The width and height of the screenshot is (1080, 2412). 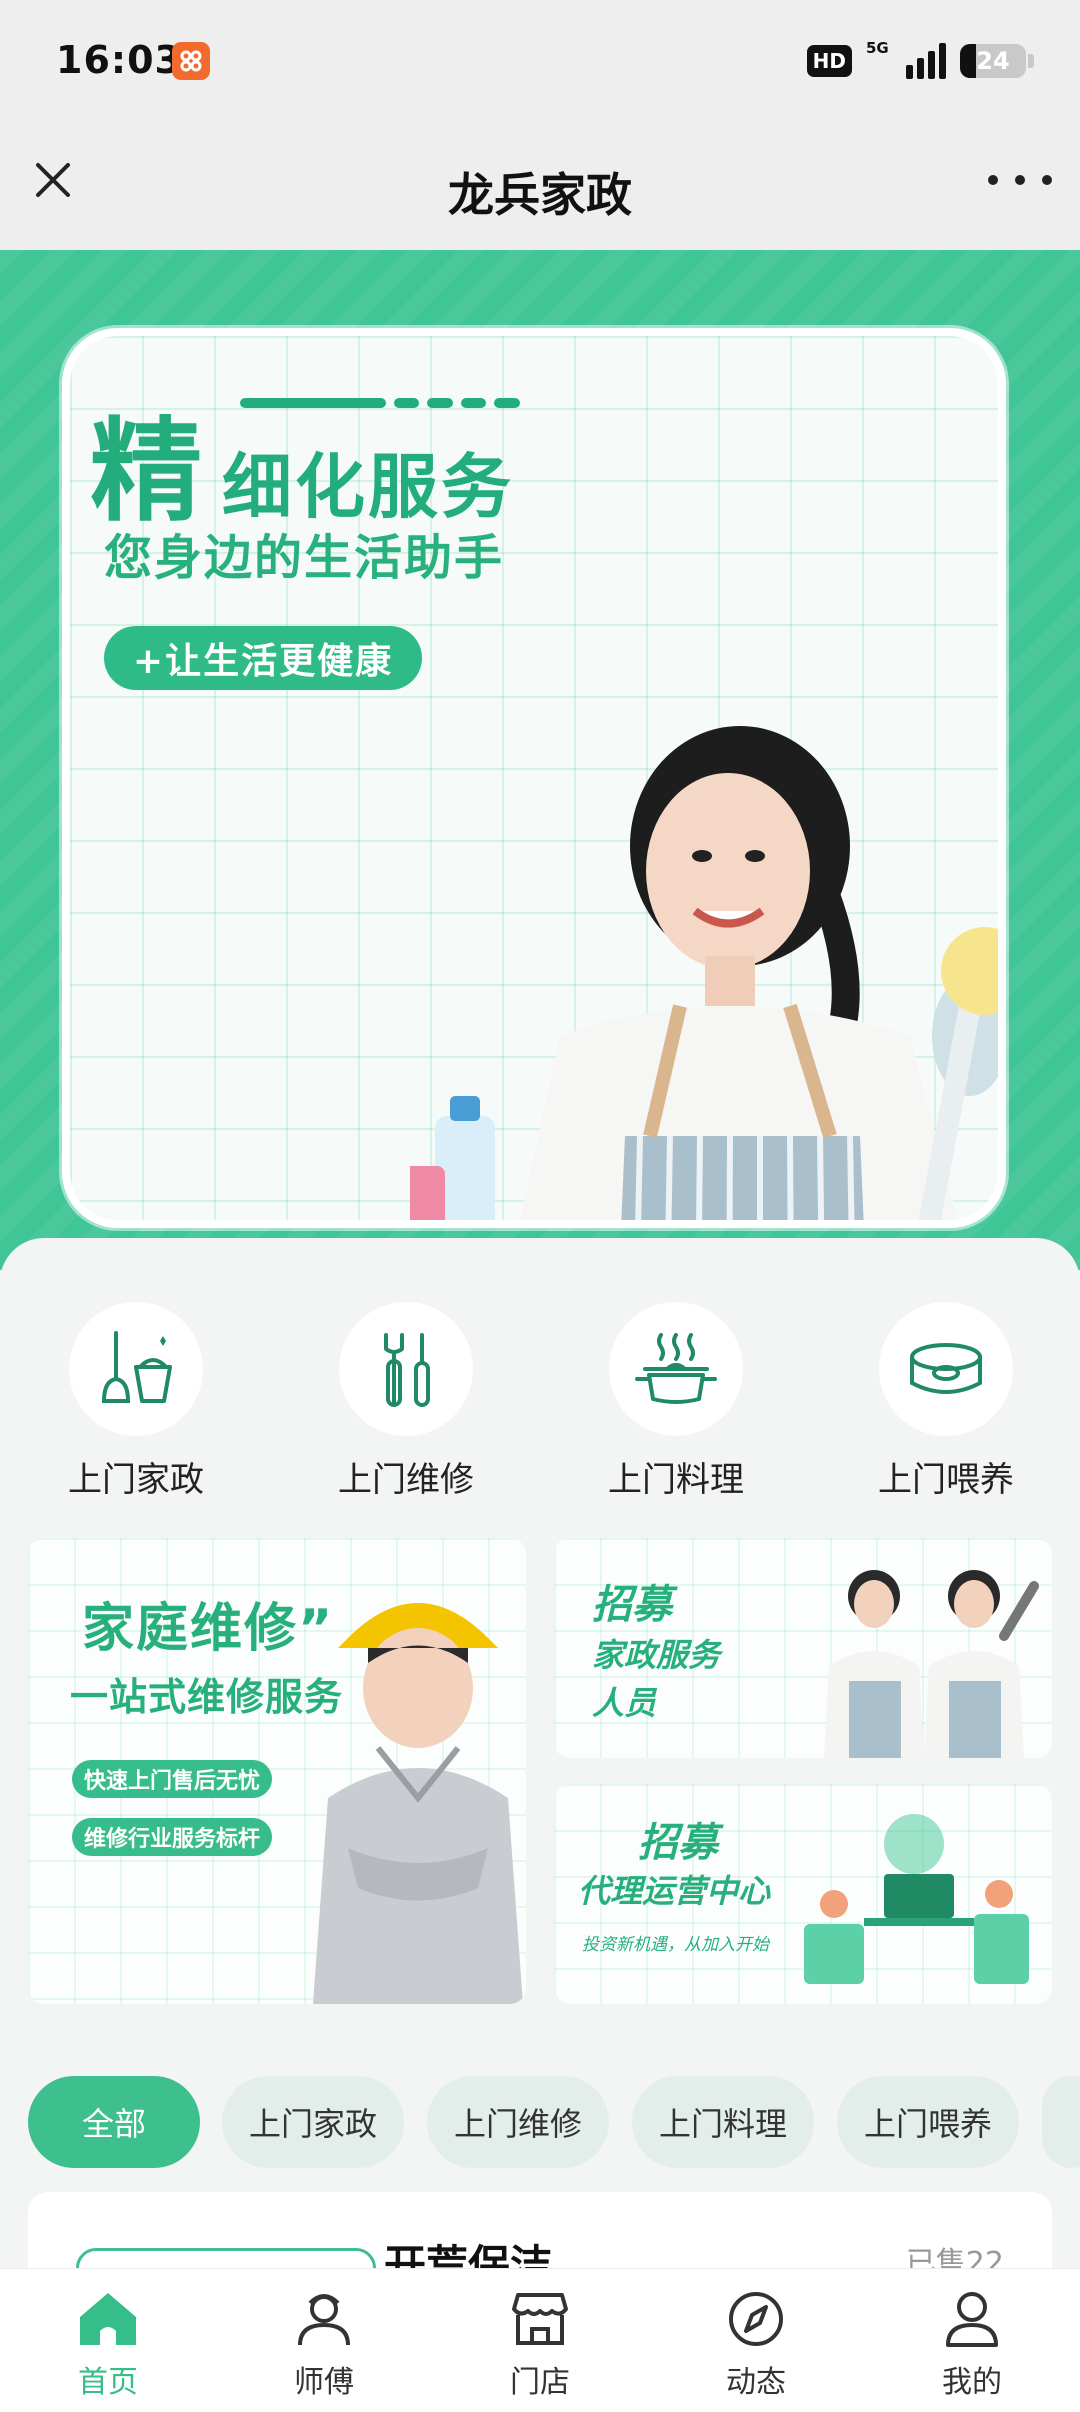 What do you see at coordinates (675, 1945) in the screenshot?
I see `promo-note: 投资新机遇，从加入开始` at bounding box center [675, 1945].